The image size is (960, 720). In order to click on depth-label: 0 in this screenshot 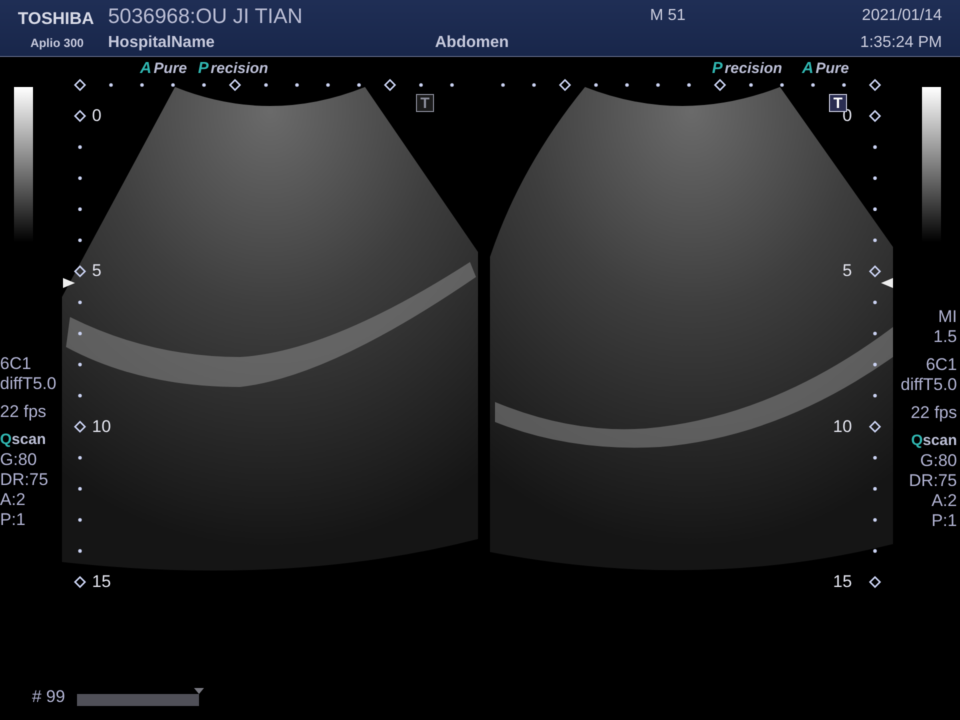, I will do `click(97, 116)`.